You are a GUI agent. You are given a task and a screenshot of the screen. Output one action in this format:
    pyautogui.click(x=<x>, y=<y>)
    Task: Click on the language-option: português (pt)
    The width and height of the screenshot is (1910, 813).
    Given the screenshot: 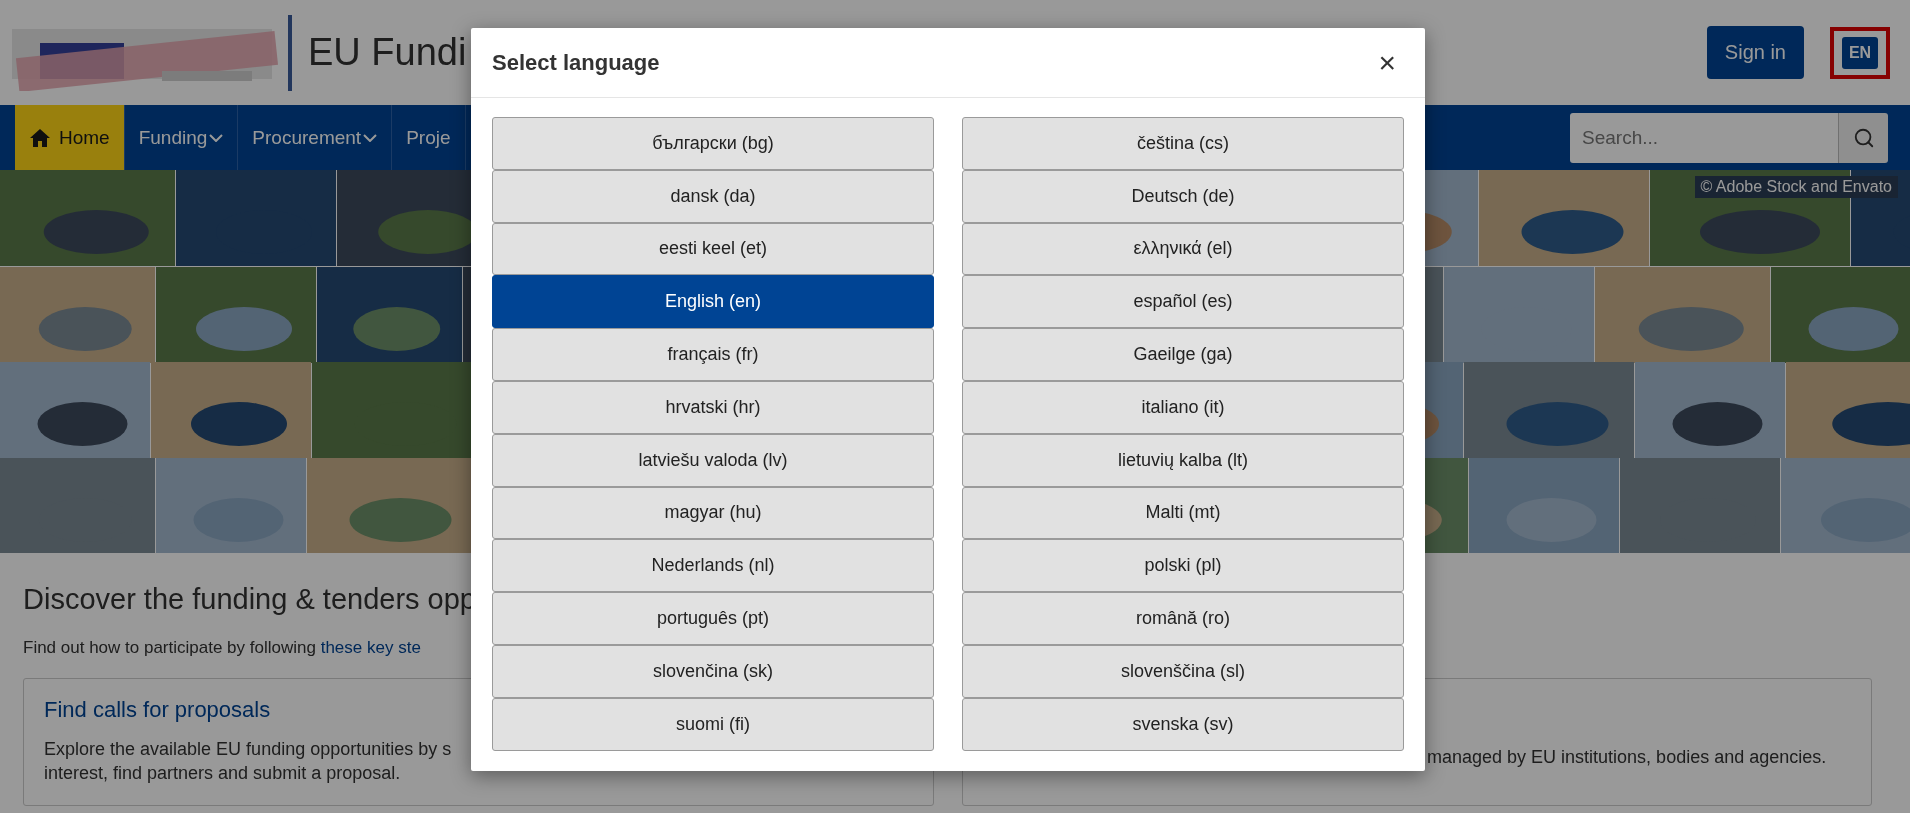 What is the action you would take?
    pyautogui.click(x=713, y=618)
    